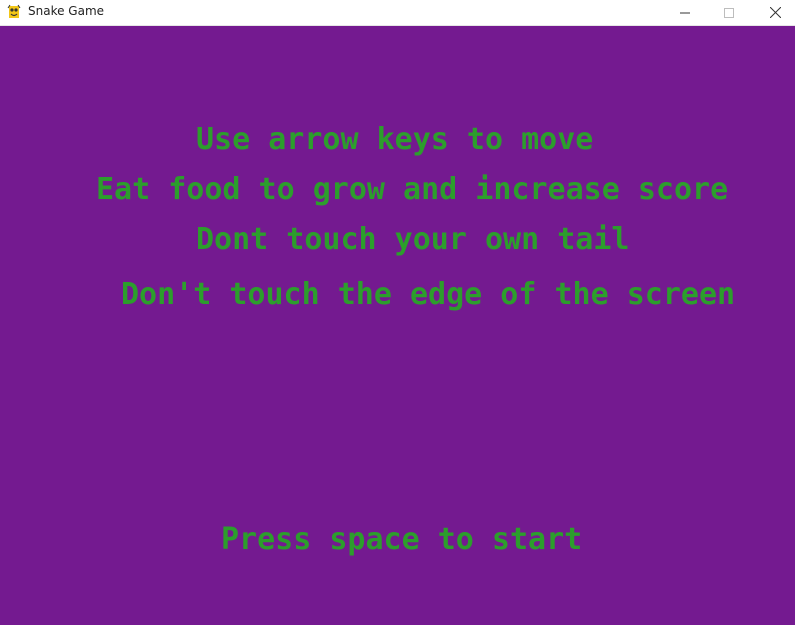 Image resolution: width=795 pixels, height=625 pixels. Describe the element at coordinates (402, 539) in the screenshot. I see `start-prompt: Press space to start` at that location.